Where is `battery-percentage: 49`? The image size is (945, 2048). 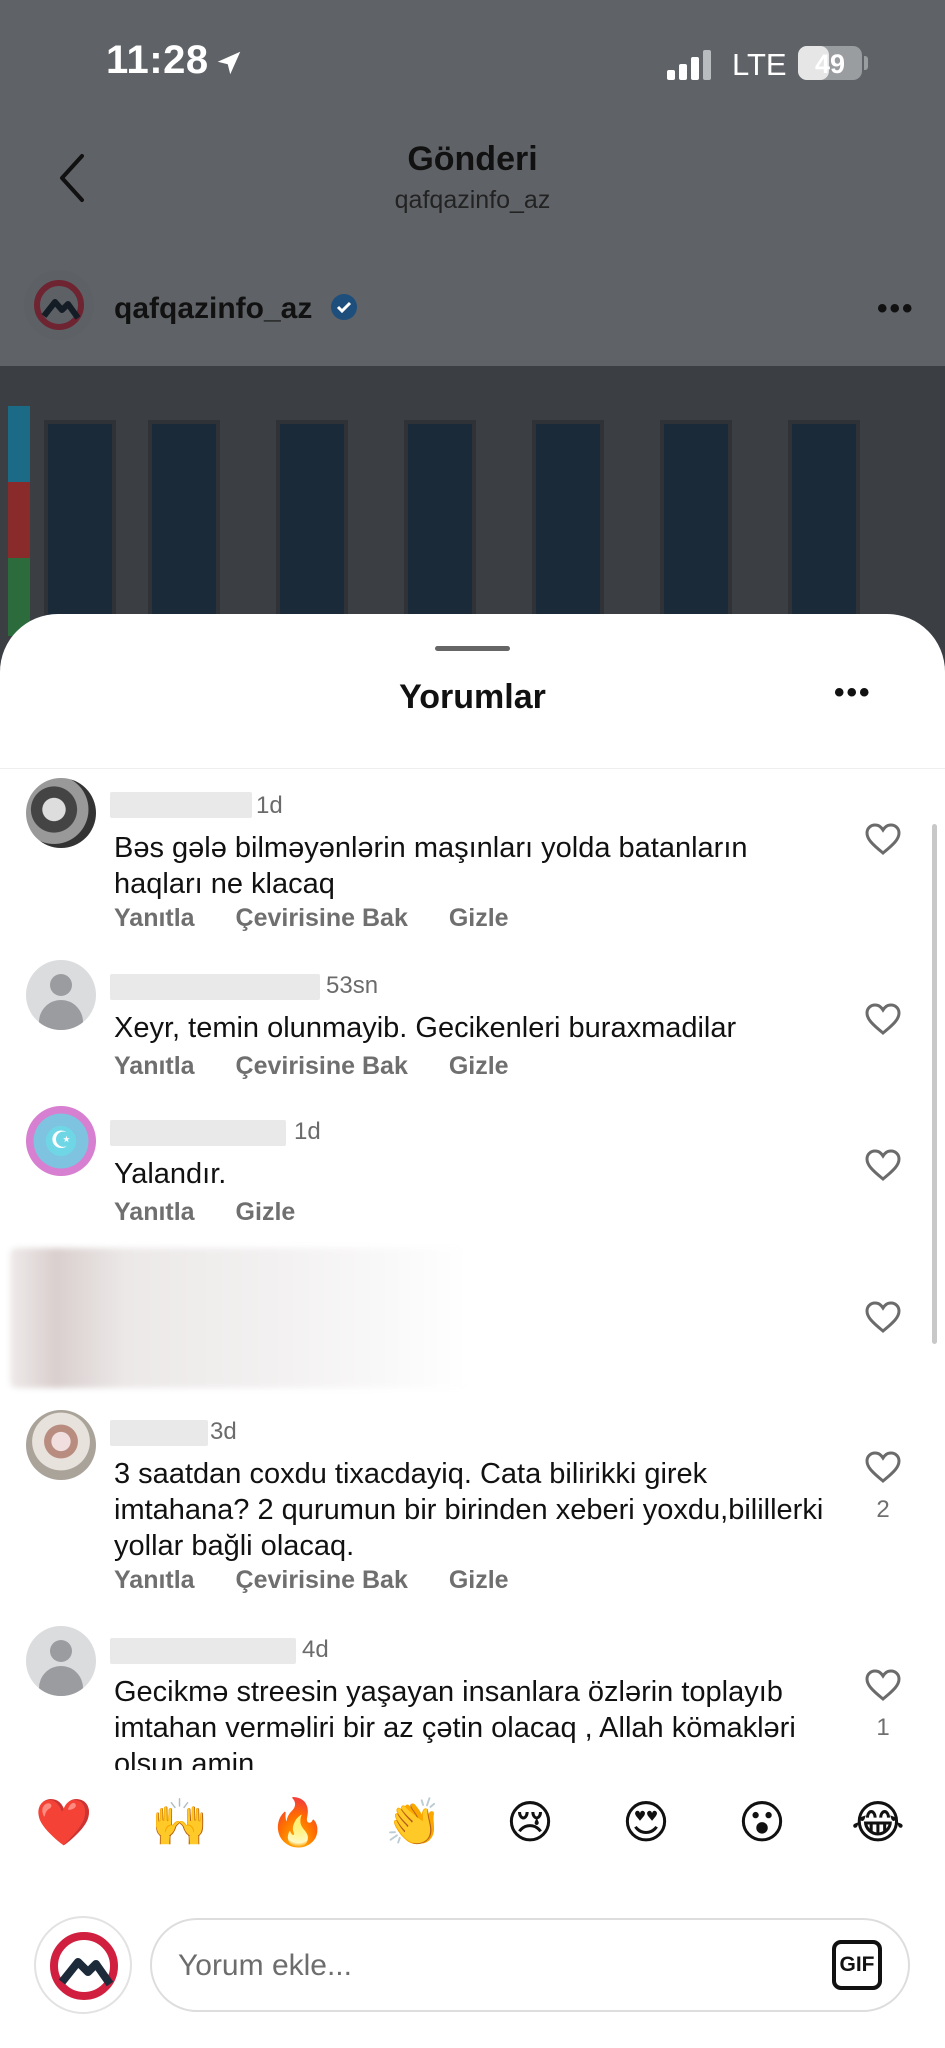 battery-percentage: 49 is located at coordinates (830, 64).